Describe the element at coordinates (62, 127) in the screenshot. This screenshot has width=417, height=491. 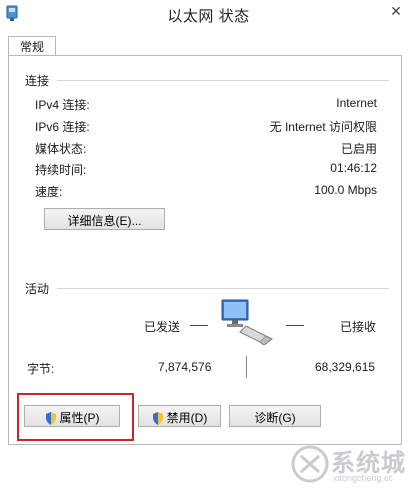
I see `ipv6-label: IPv6 连接:` at that location.